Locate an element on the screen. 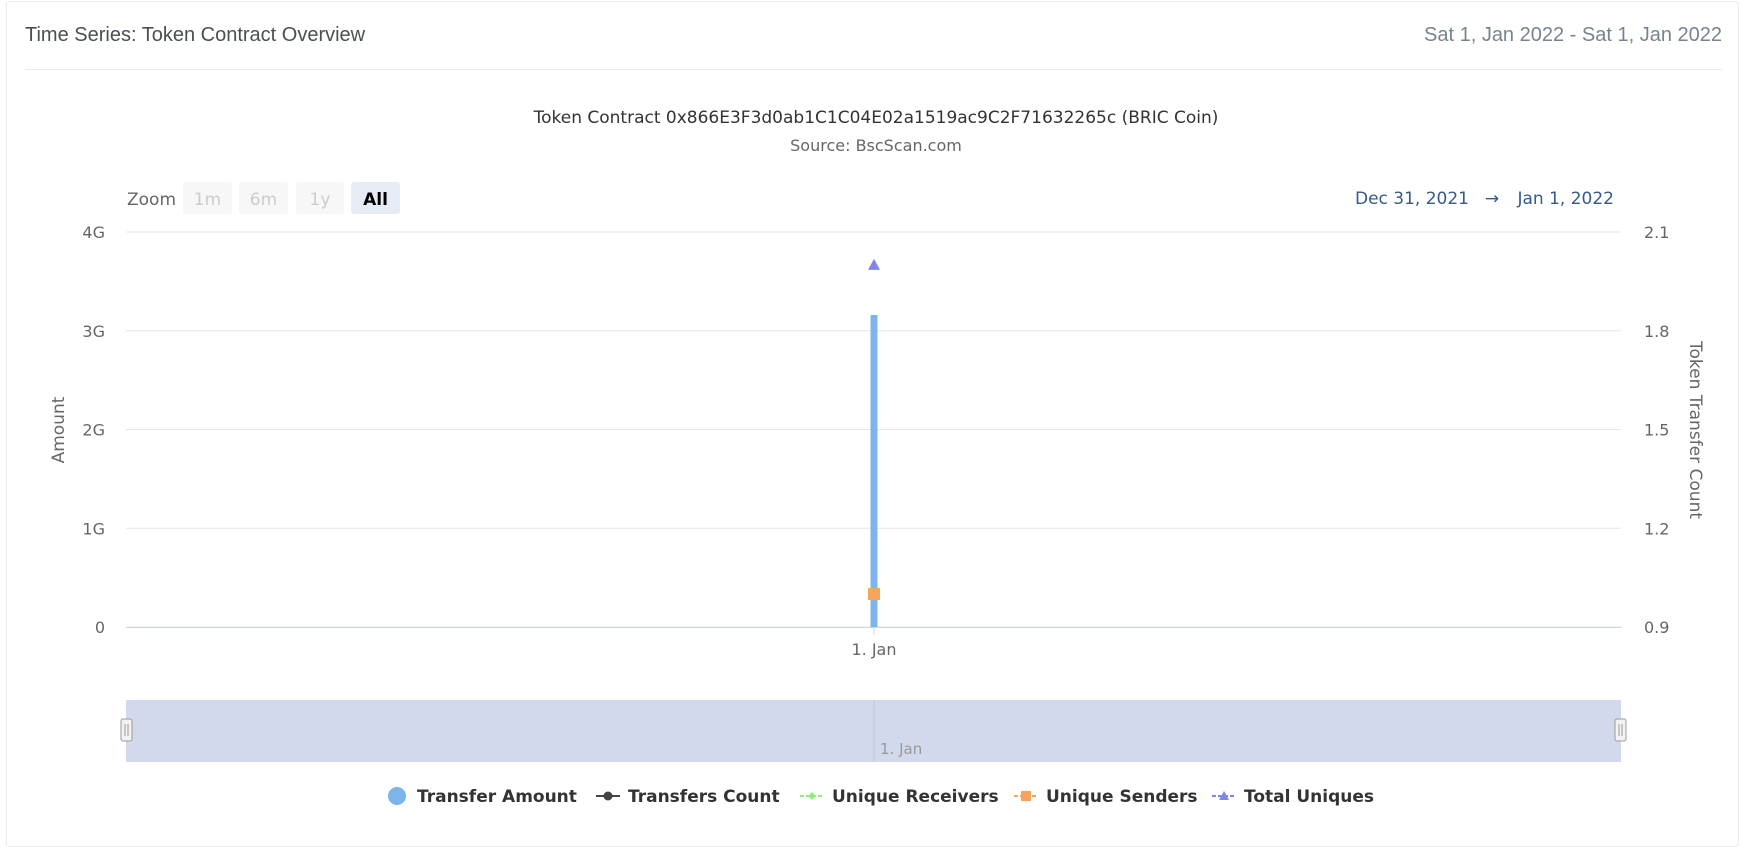 The height and width of the screenshot is (850, 1746). legend-symbol-square is located at coordinates (1026, 796).